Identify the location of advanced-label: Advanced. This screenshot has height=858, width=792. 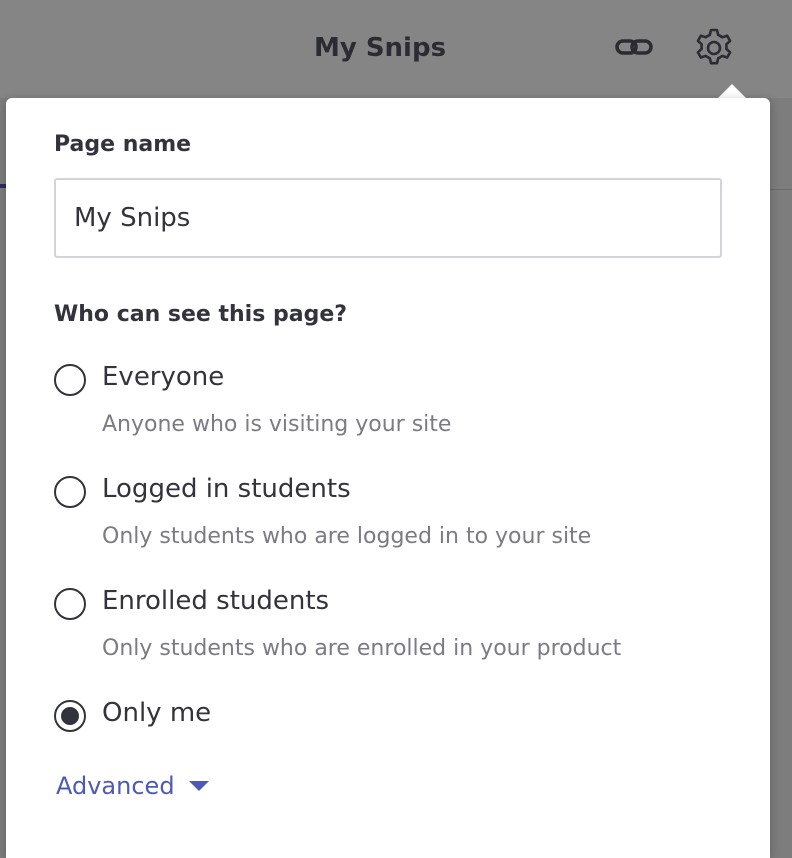
(115, 786).